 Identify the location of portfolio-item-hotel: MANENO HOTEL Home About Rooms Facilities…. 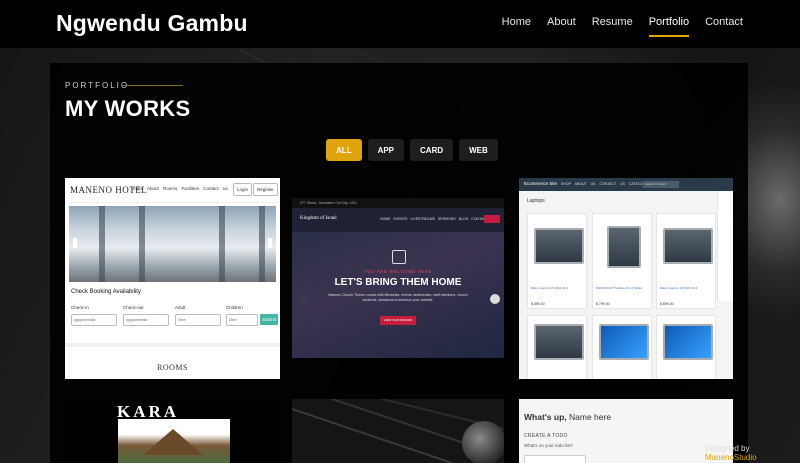
(172, 278).